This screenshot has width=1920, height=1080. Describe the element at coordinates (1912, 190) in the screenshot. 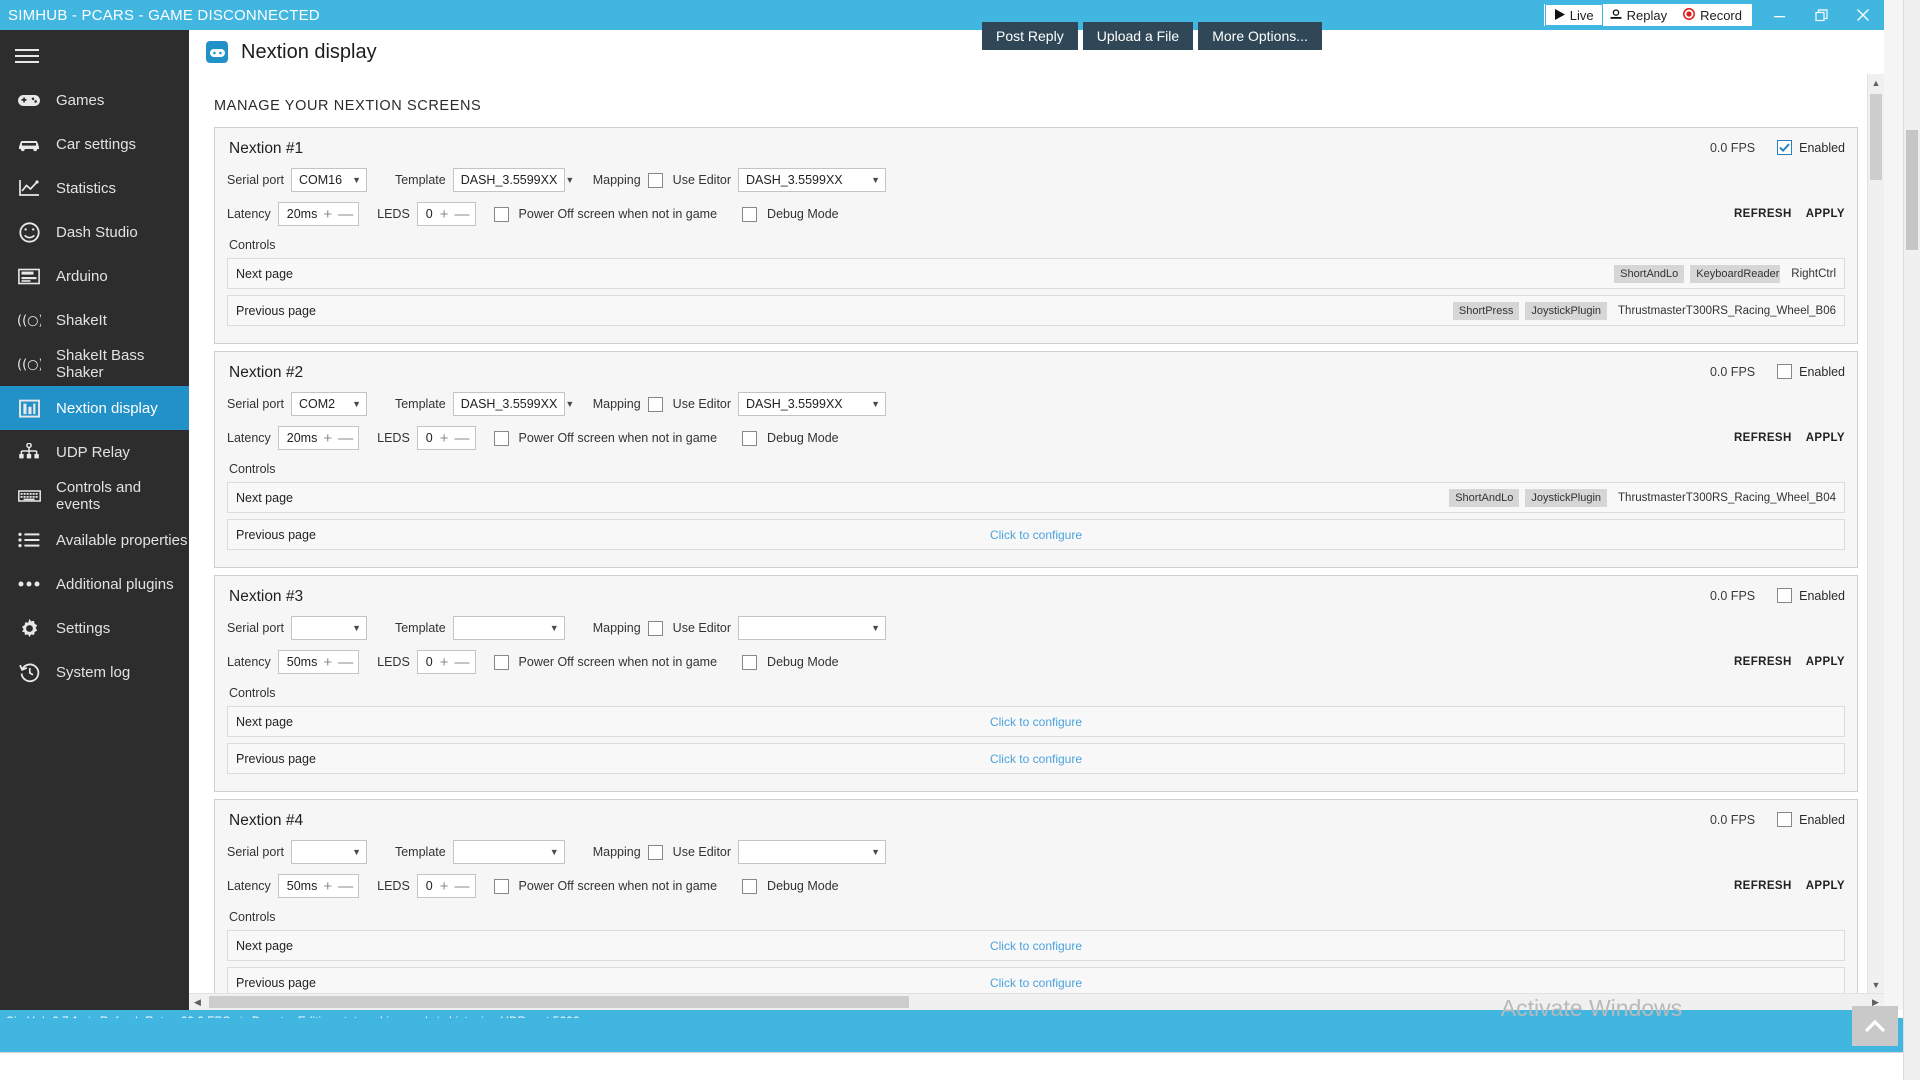

I see `browser-scroll-thumb` at that location.